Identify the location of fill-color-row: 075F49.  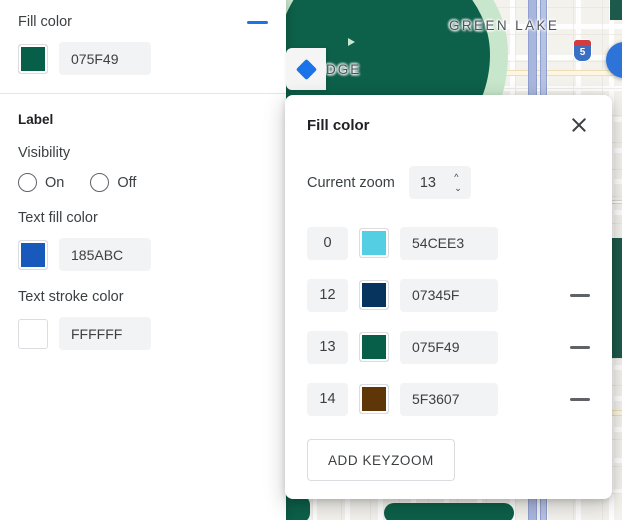
(143, 52).